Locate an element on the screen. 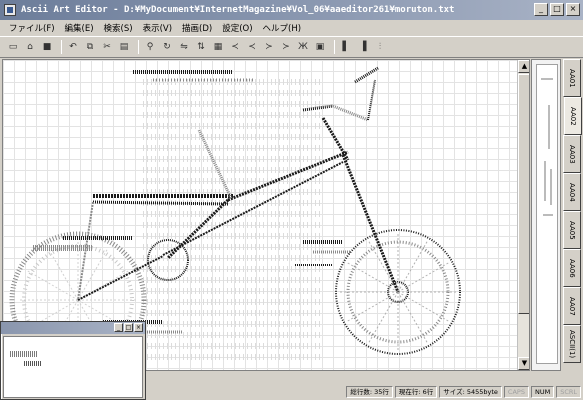  tab-label: ASCII(1) is located at coordinates (572, 344).